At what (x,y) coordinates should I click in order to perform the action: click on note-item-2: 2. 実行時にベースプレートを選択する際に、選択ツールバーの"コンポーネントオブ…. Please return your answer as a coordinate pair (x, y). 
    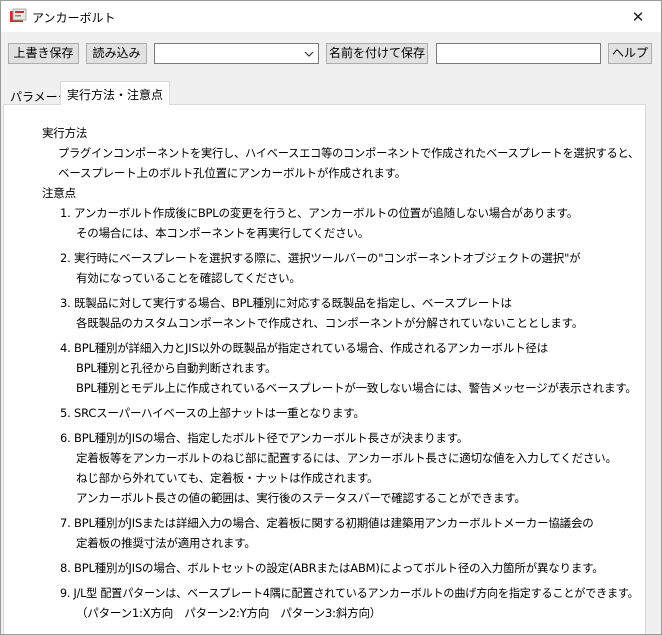
    Looking at the image, I should click on (320, 258).